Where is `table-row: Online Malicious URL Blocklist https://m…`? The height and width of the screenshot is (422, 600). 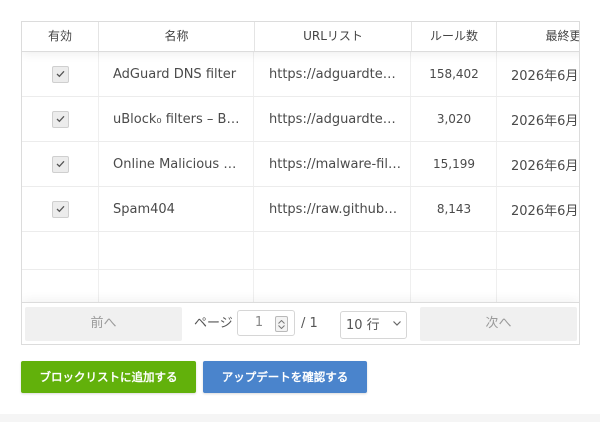 table-row: Online Malicious URL Blocklist https://m… is located at coordinates (300, 164).